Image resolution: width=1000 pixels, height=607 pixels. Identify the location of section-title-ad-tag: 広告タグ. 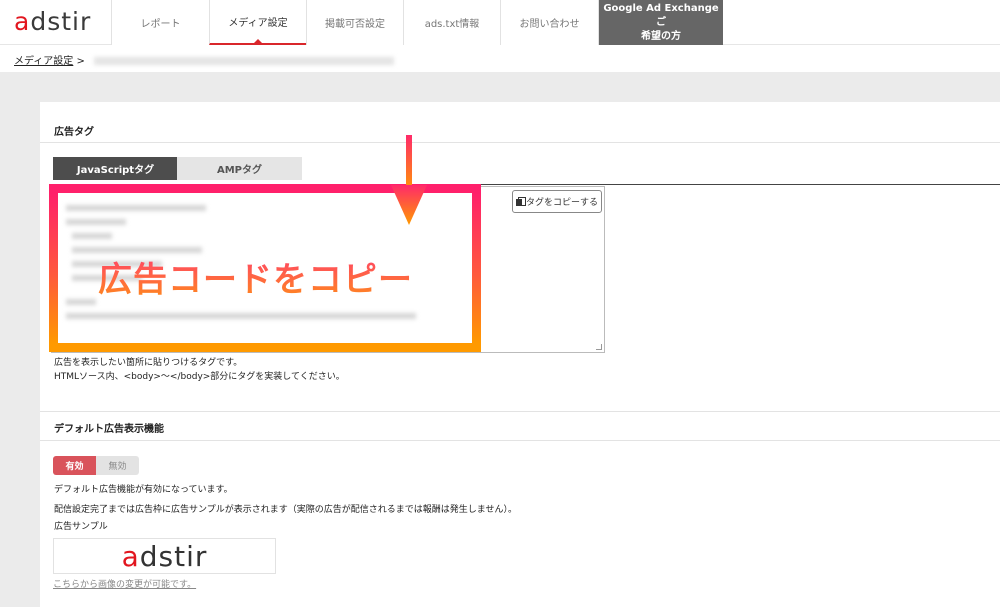
(74, 132).